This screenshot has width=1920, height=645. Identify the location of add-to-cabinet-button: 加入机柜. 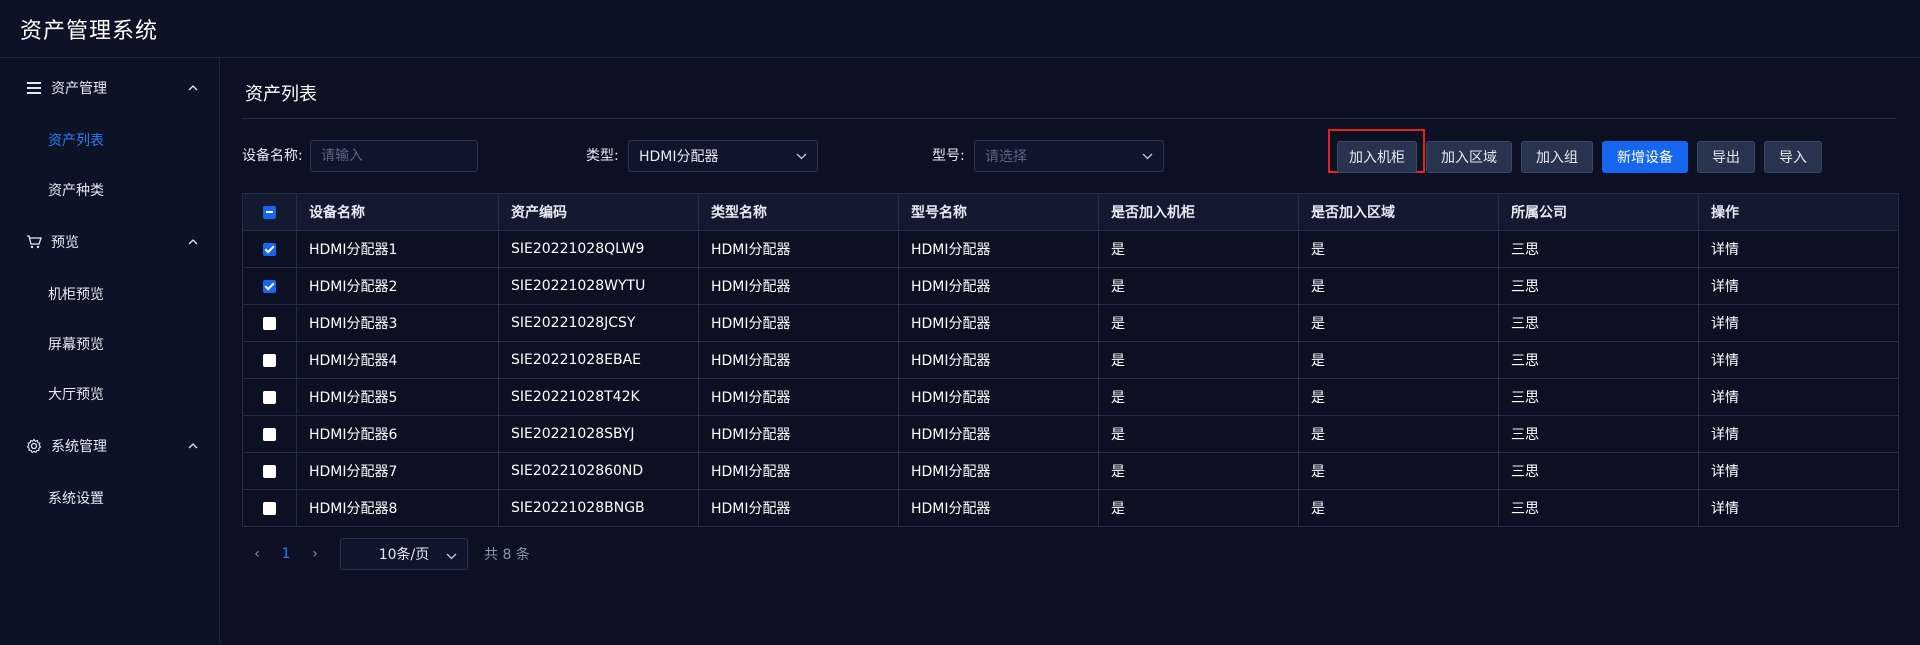
(1377, 157).